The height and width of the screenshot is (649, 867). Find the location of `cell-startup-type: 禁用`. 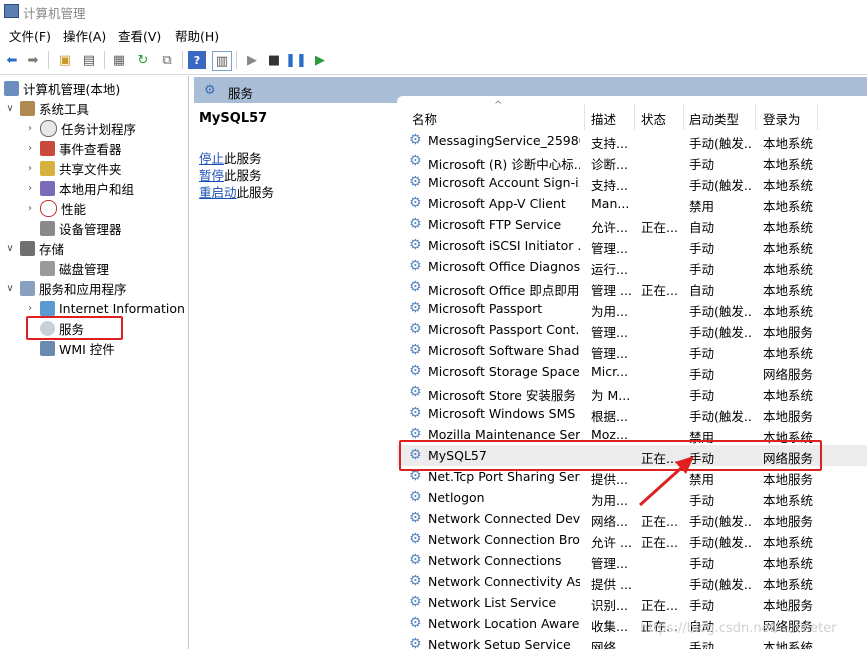

cell-startup-type: 禁用 is located at coordinates (702, 206).